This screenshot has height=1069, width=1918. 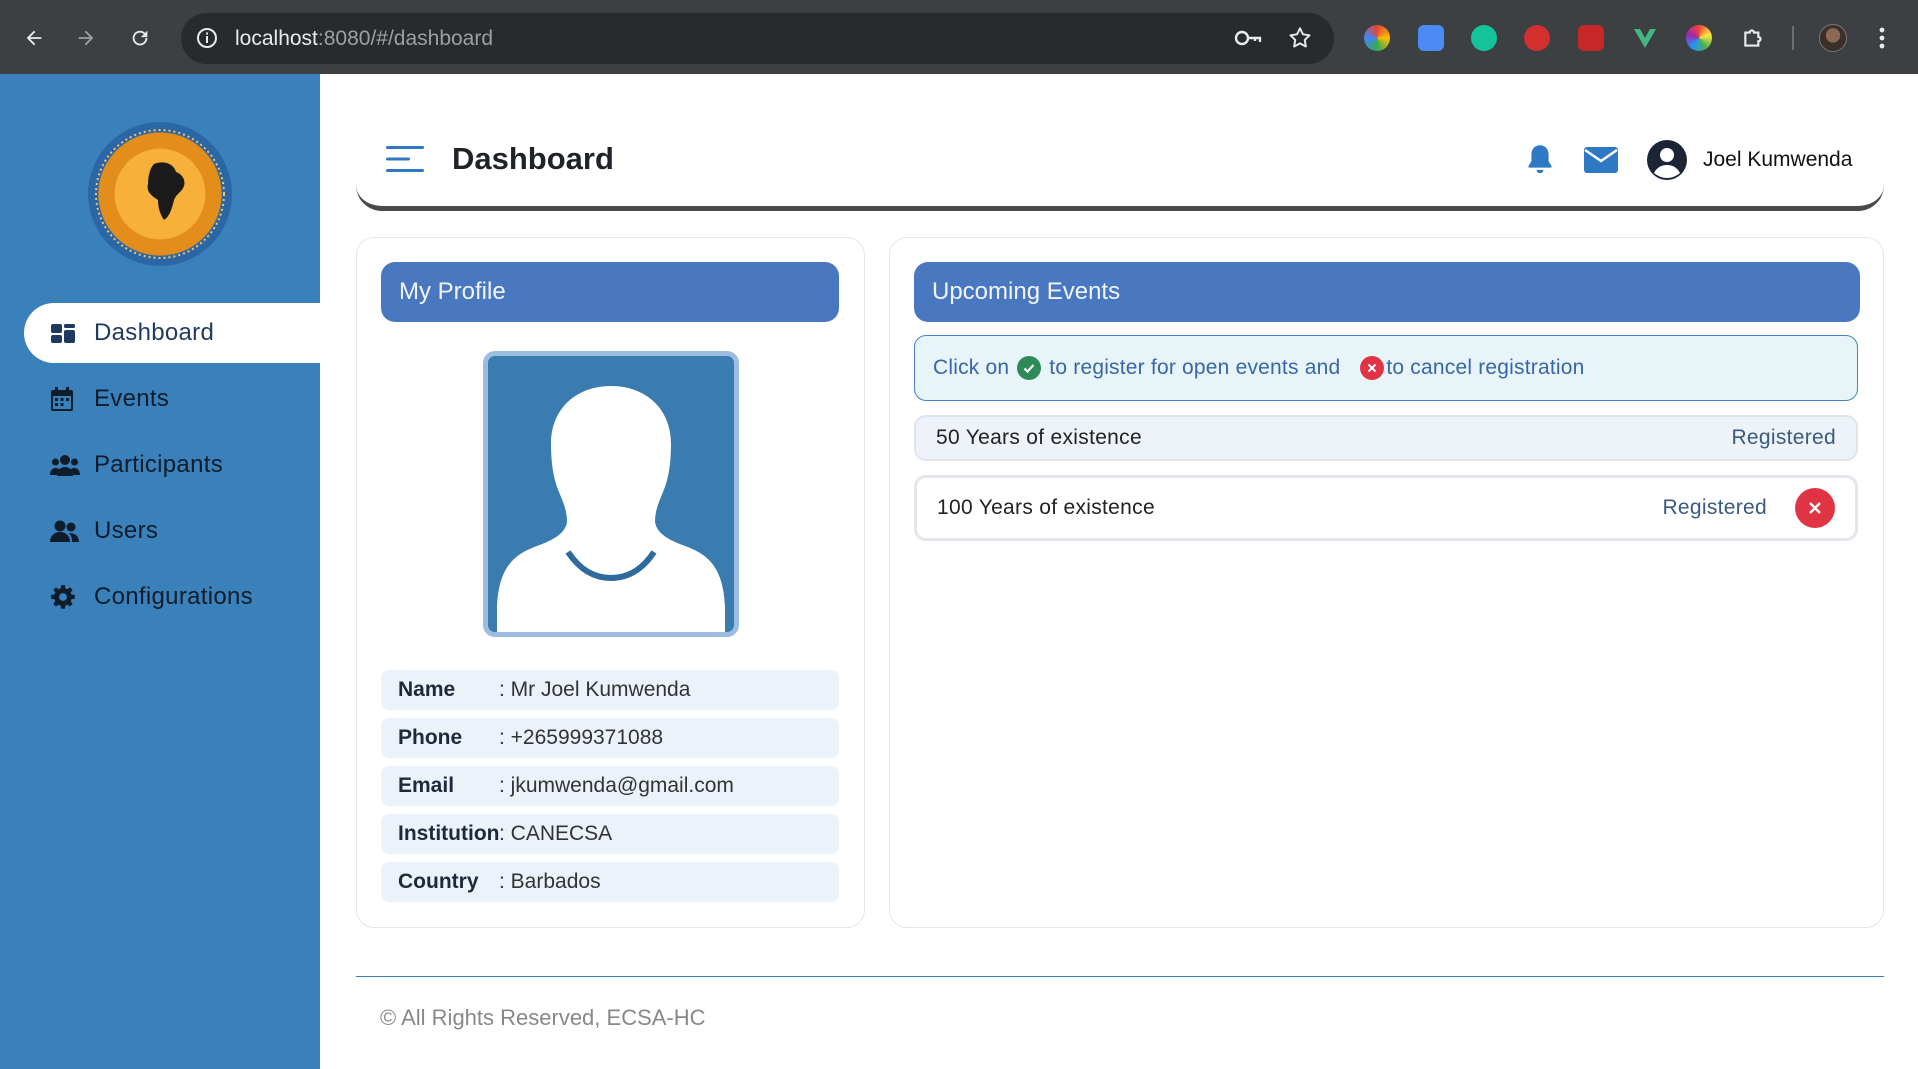 What do you see at coordinates (405, 161) in the screenshot?
I see `menu-toggle-icon` at bounding box center [405, 161].